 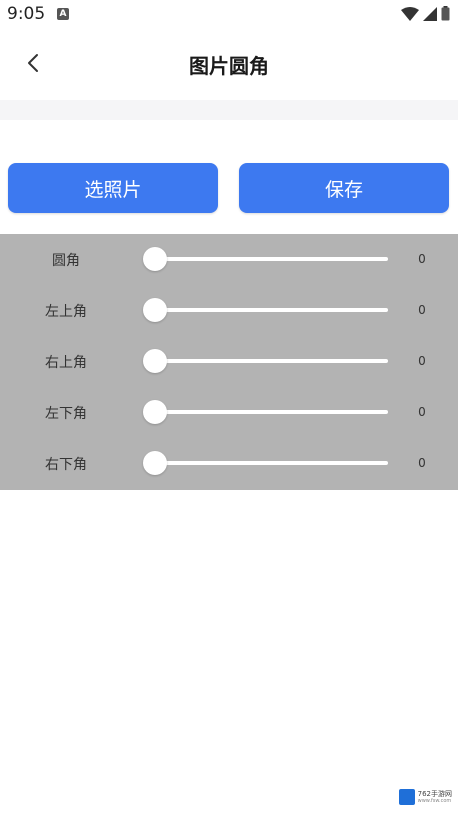 What do you see at coordinates (344, 188) in the screenshot?
I see `save-button: 保存` at bounding box center [344, 188].